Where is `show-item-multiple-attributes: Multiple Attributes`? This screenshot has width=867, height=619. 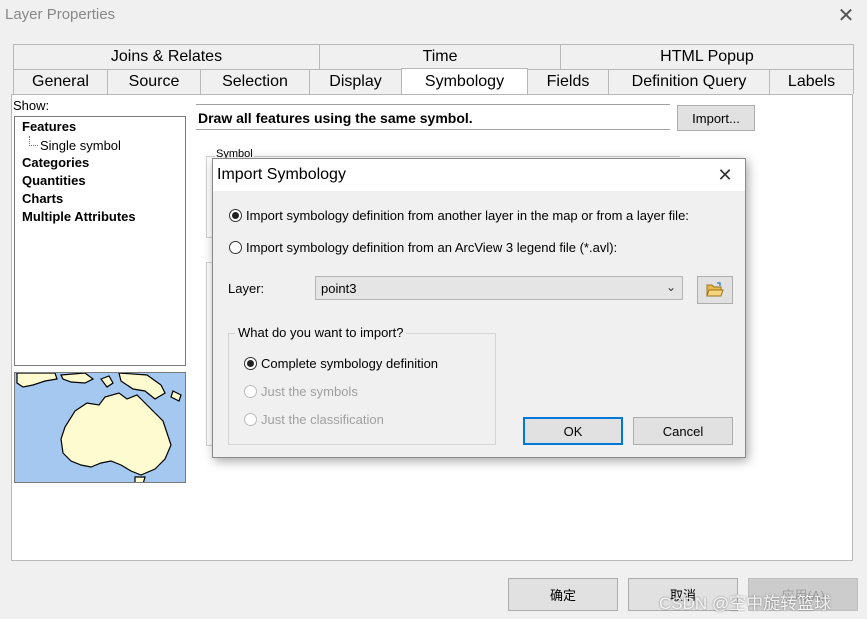 show-item-multiple-attributes: Multiple Attributes is located at coordinates (79, 216).